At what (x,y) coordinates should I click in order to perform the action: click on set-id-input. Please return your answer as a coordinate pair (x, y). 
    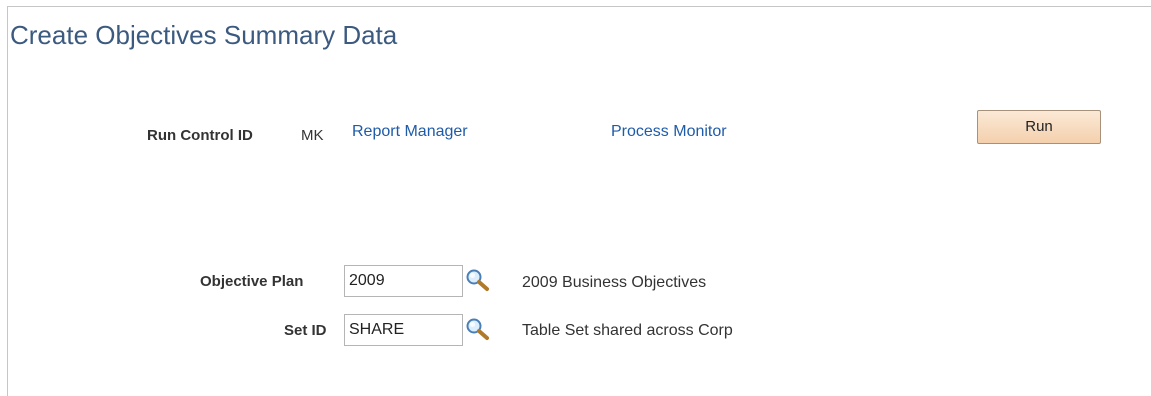
    Looking at the image, I should click on (403, 330).